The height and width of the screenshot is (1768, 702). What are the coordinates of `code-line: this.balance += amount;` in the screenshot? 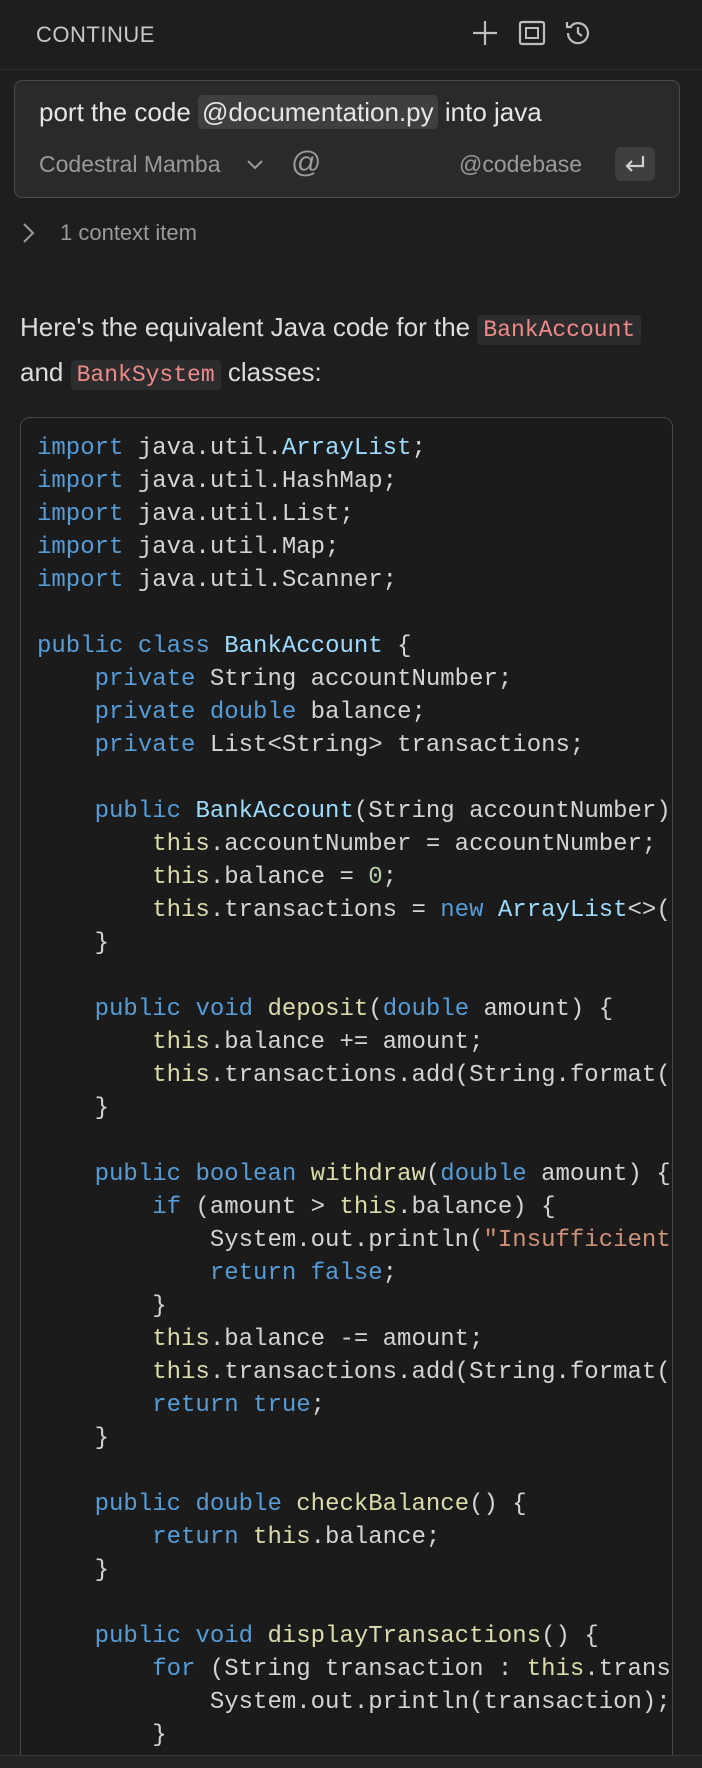 It's located at (318, 1042).